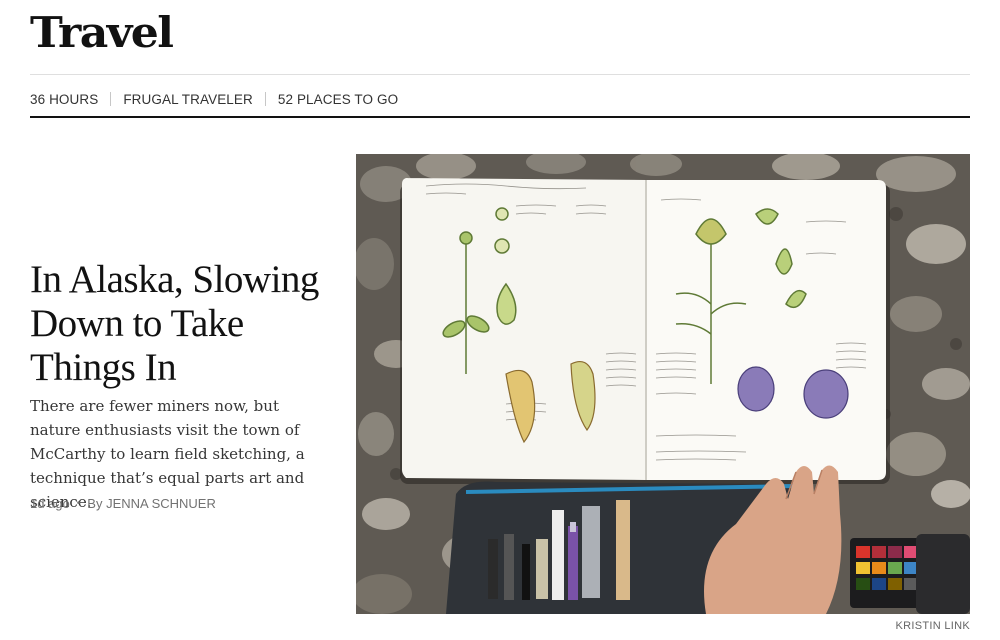 Image resolution: width=1000 pixels, height=640 pixels. I want to click on subnav-bottom-rule, so click(500, 117).